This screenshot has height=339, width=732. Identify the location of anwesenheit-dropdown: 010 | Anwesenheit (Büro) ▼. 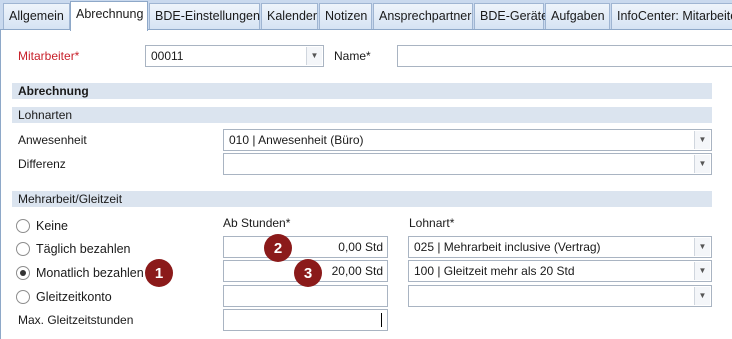
(467, 140).